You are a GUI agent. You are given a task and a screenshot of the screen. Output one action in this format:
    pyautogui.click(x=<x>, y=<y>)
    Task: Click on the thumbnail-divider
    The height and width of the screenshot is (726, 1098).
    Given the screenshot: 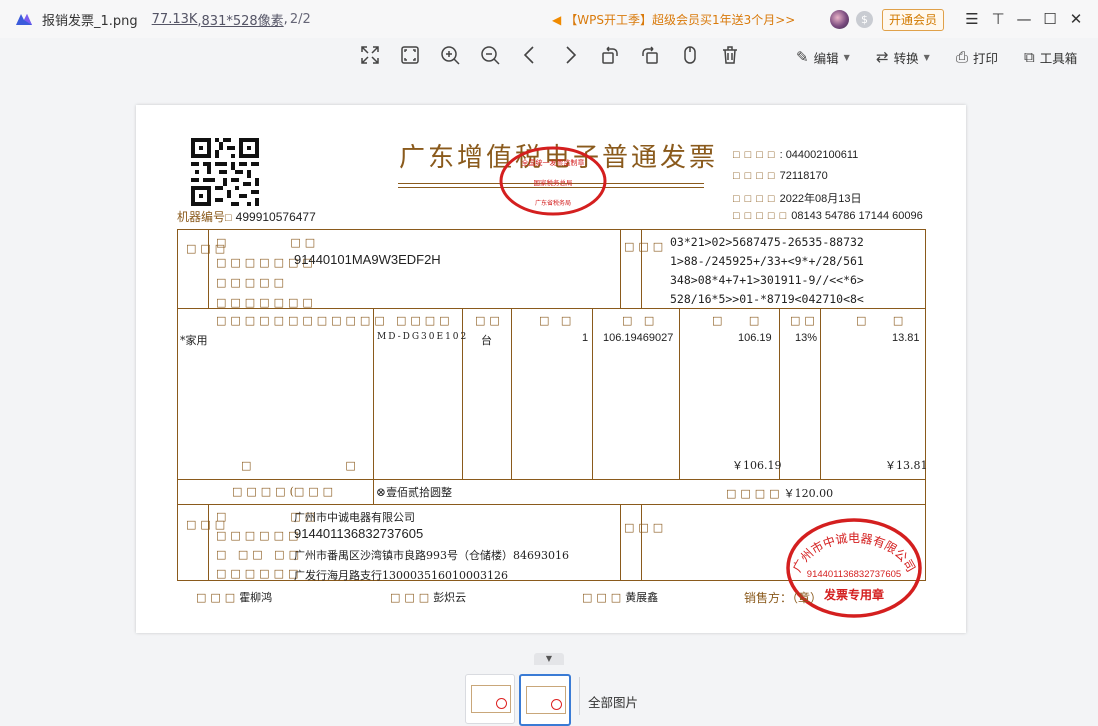 What is the action you would take?
    pyautogui.click(x=579, y=696)
    